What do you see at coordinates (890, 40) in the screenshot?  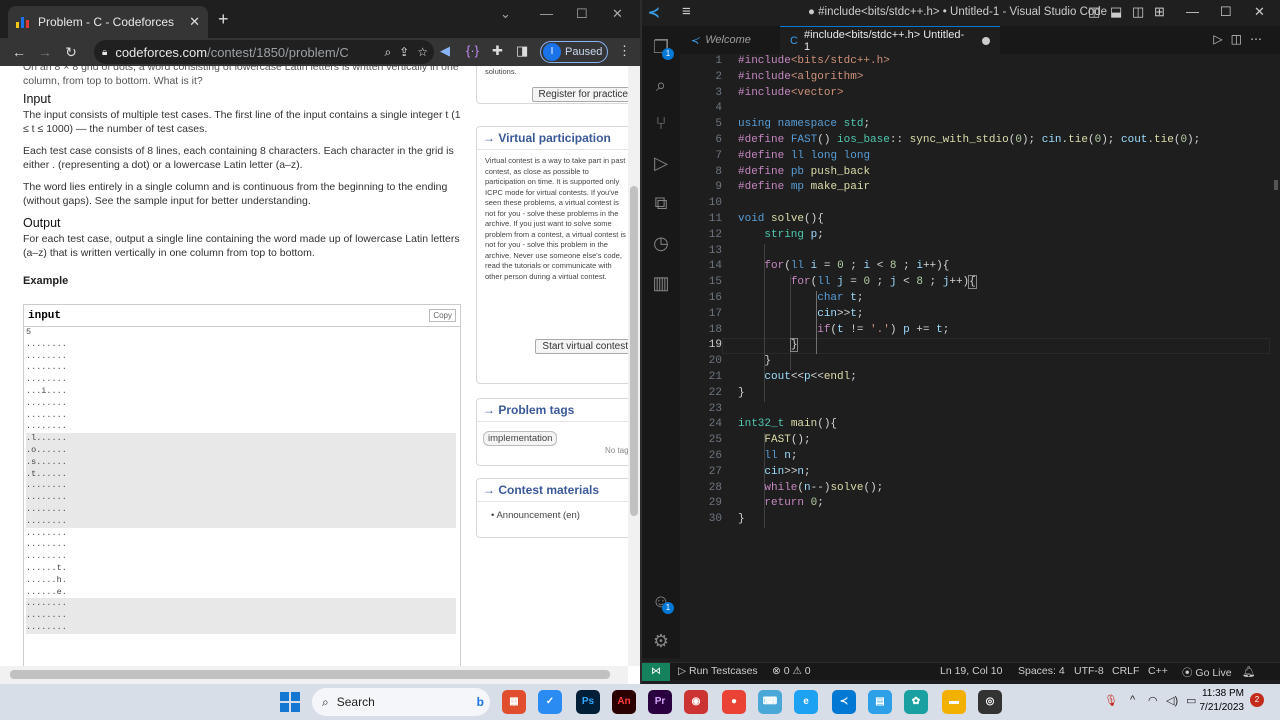 I see `tab-untitled-1: C #include<bits/stdc++.h> Untitled-1` at bounding box center [890, 40].